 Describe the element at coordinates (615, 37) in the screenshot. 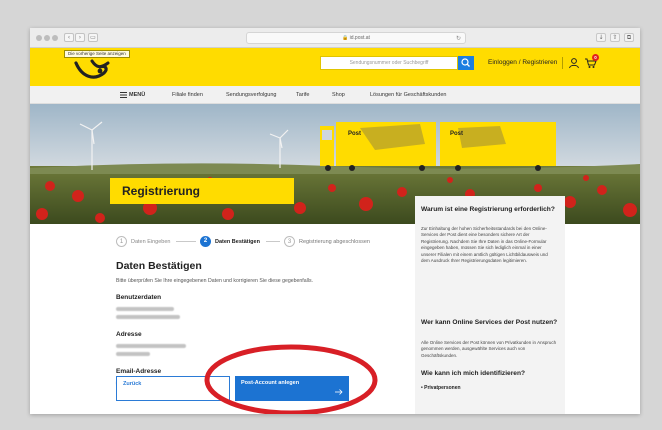

I see `share-icon: ⇧` at that location.